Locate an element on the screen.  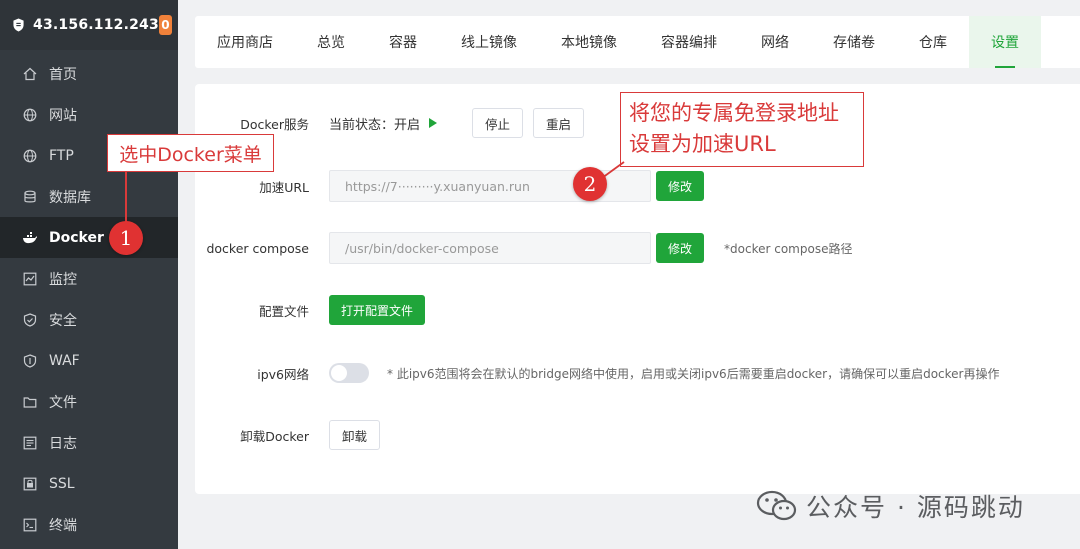
tab-network: 网络 is located at coordinates (775, 42).